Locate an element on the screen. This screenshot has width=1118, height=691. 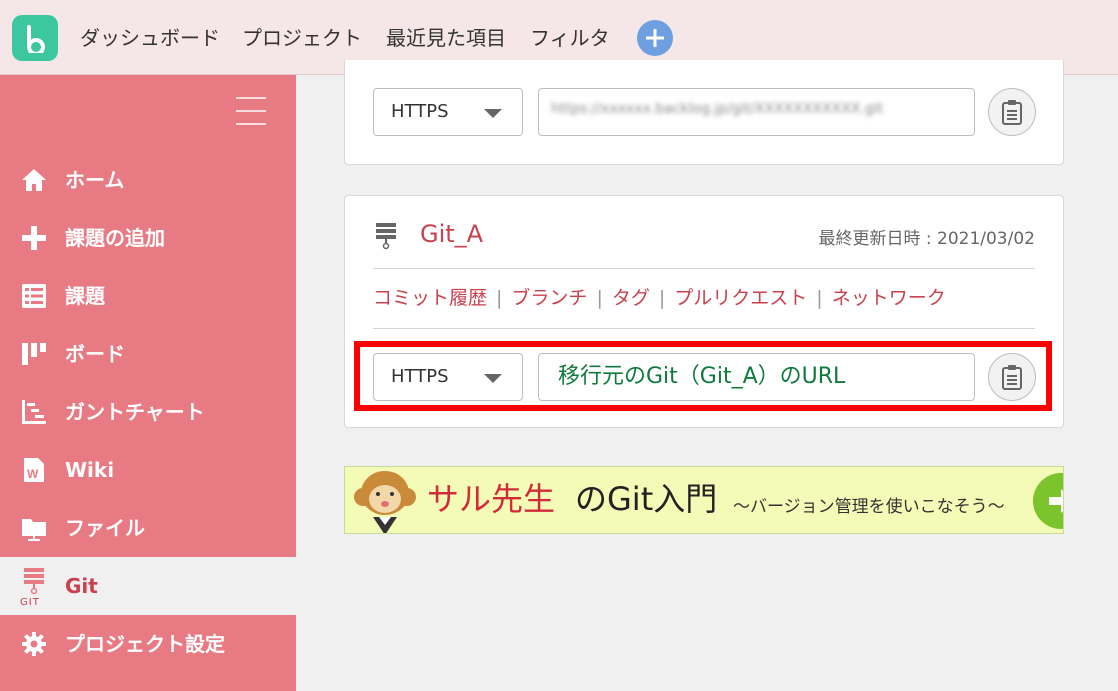
highlight-box is located at coordinates (703, 376).